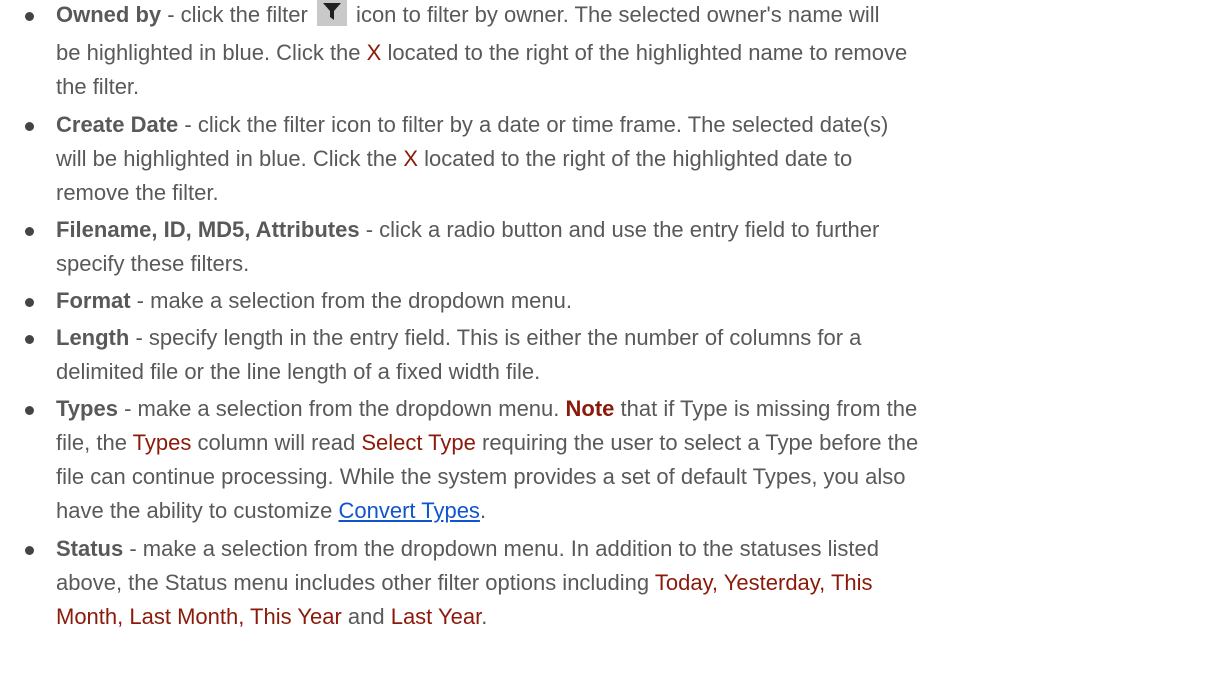  What do you see at coordinates (418, 442) in the screenshot?
I see `select-type-label: Select Type` at bounding box center [418, 442].